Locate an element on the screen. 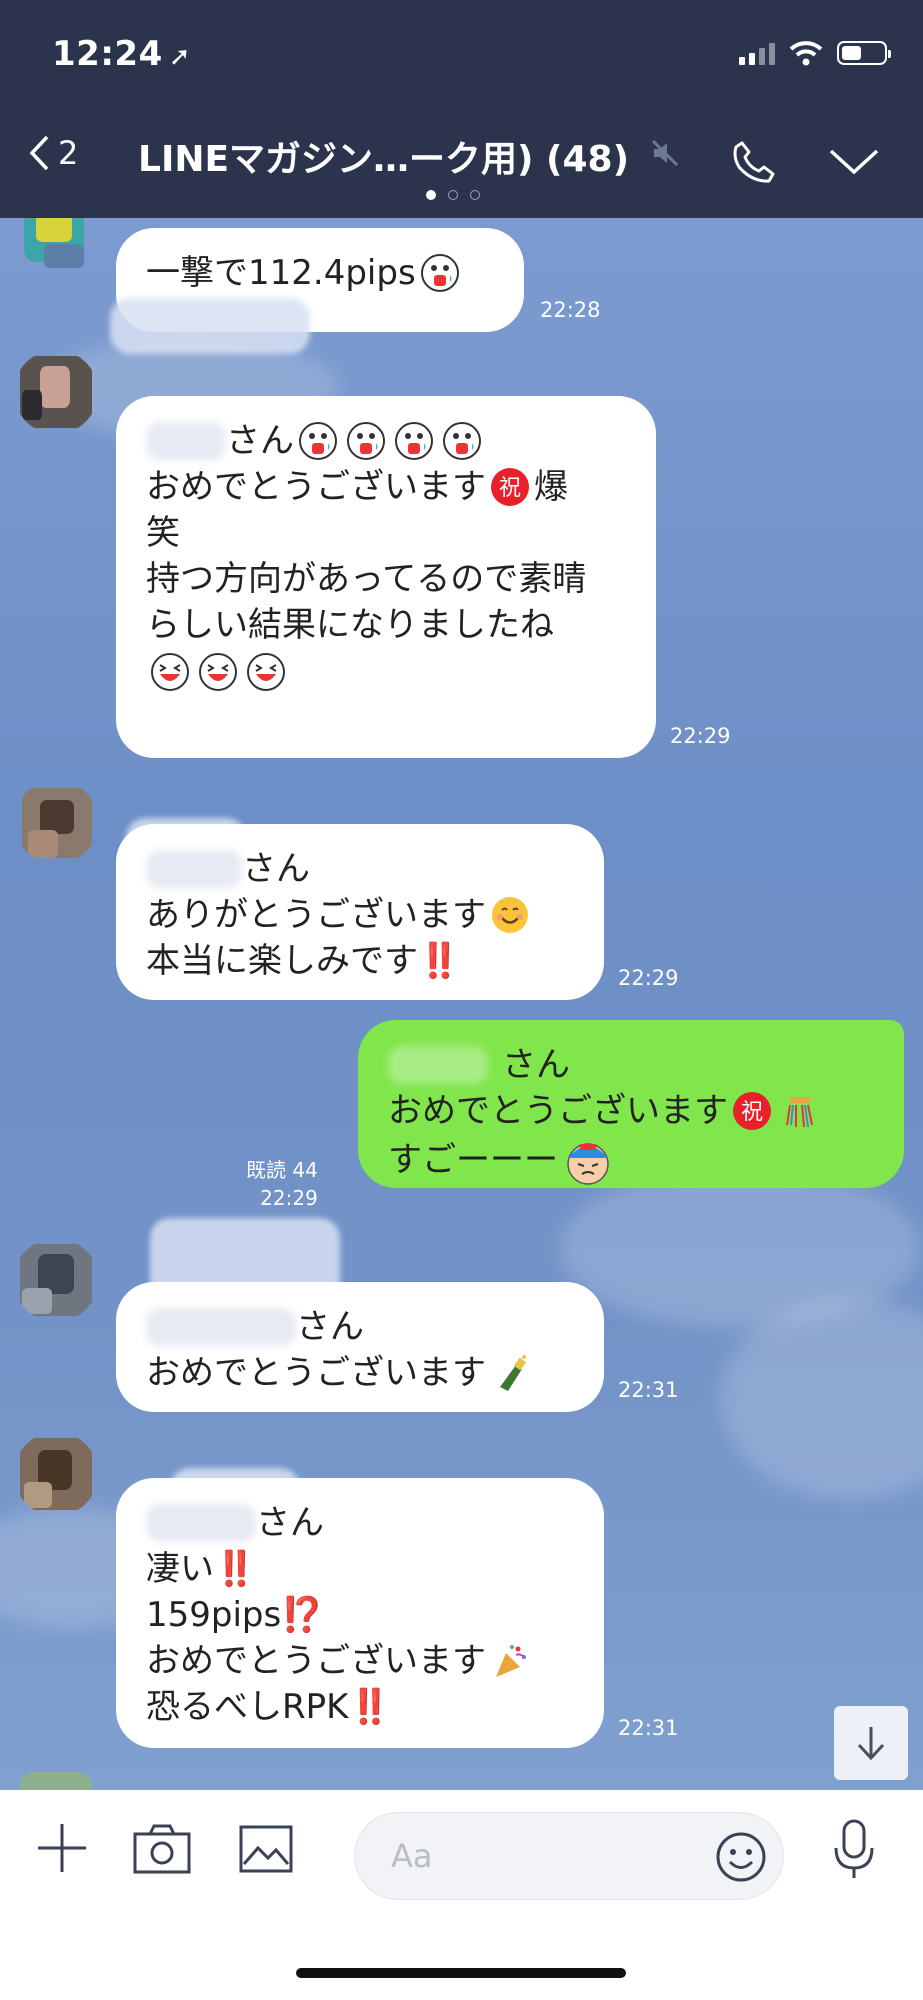 This screenshot has width=923, height=2000. unread-count: 2 is located at coordinates (68, 153).